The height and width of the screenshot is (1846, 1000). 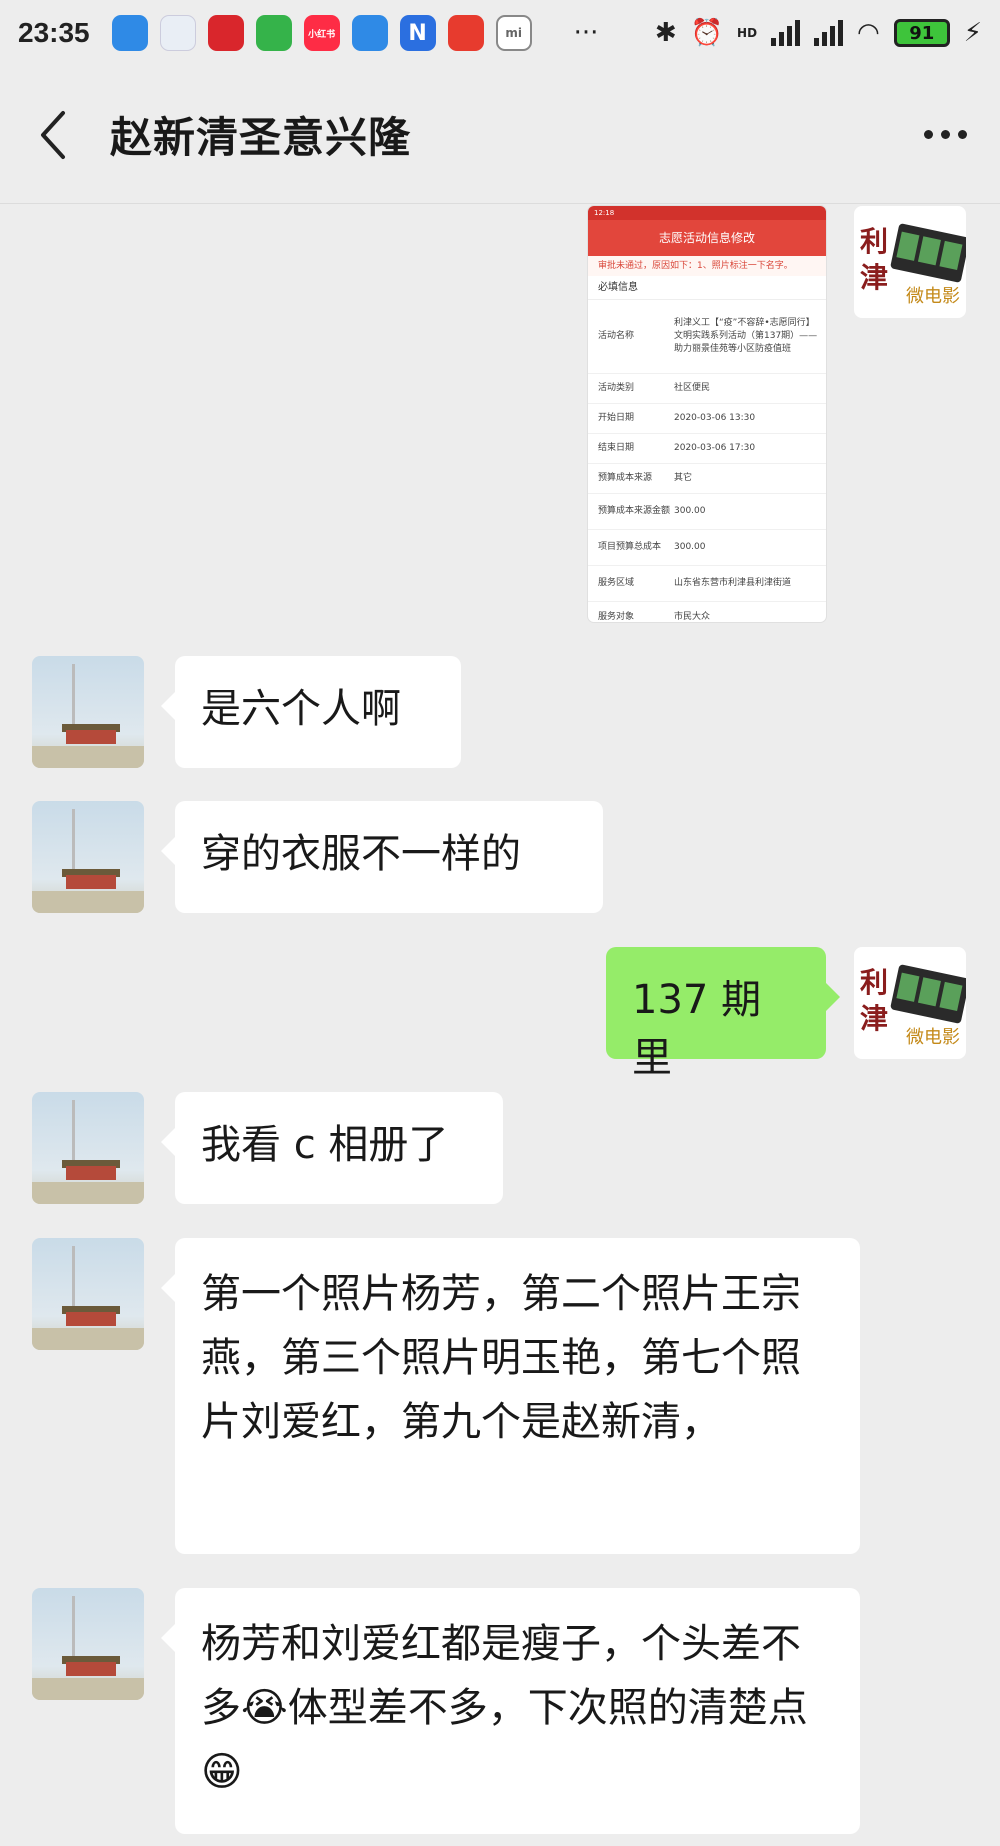 What do you see at coordinates (54, 32) in the screenshot?
I see `status-time: 23:35` at bounding box center [54, 32].